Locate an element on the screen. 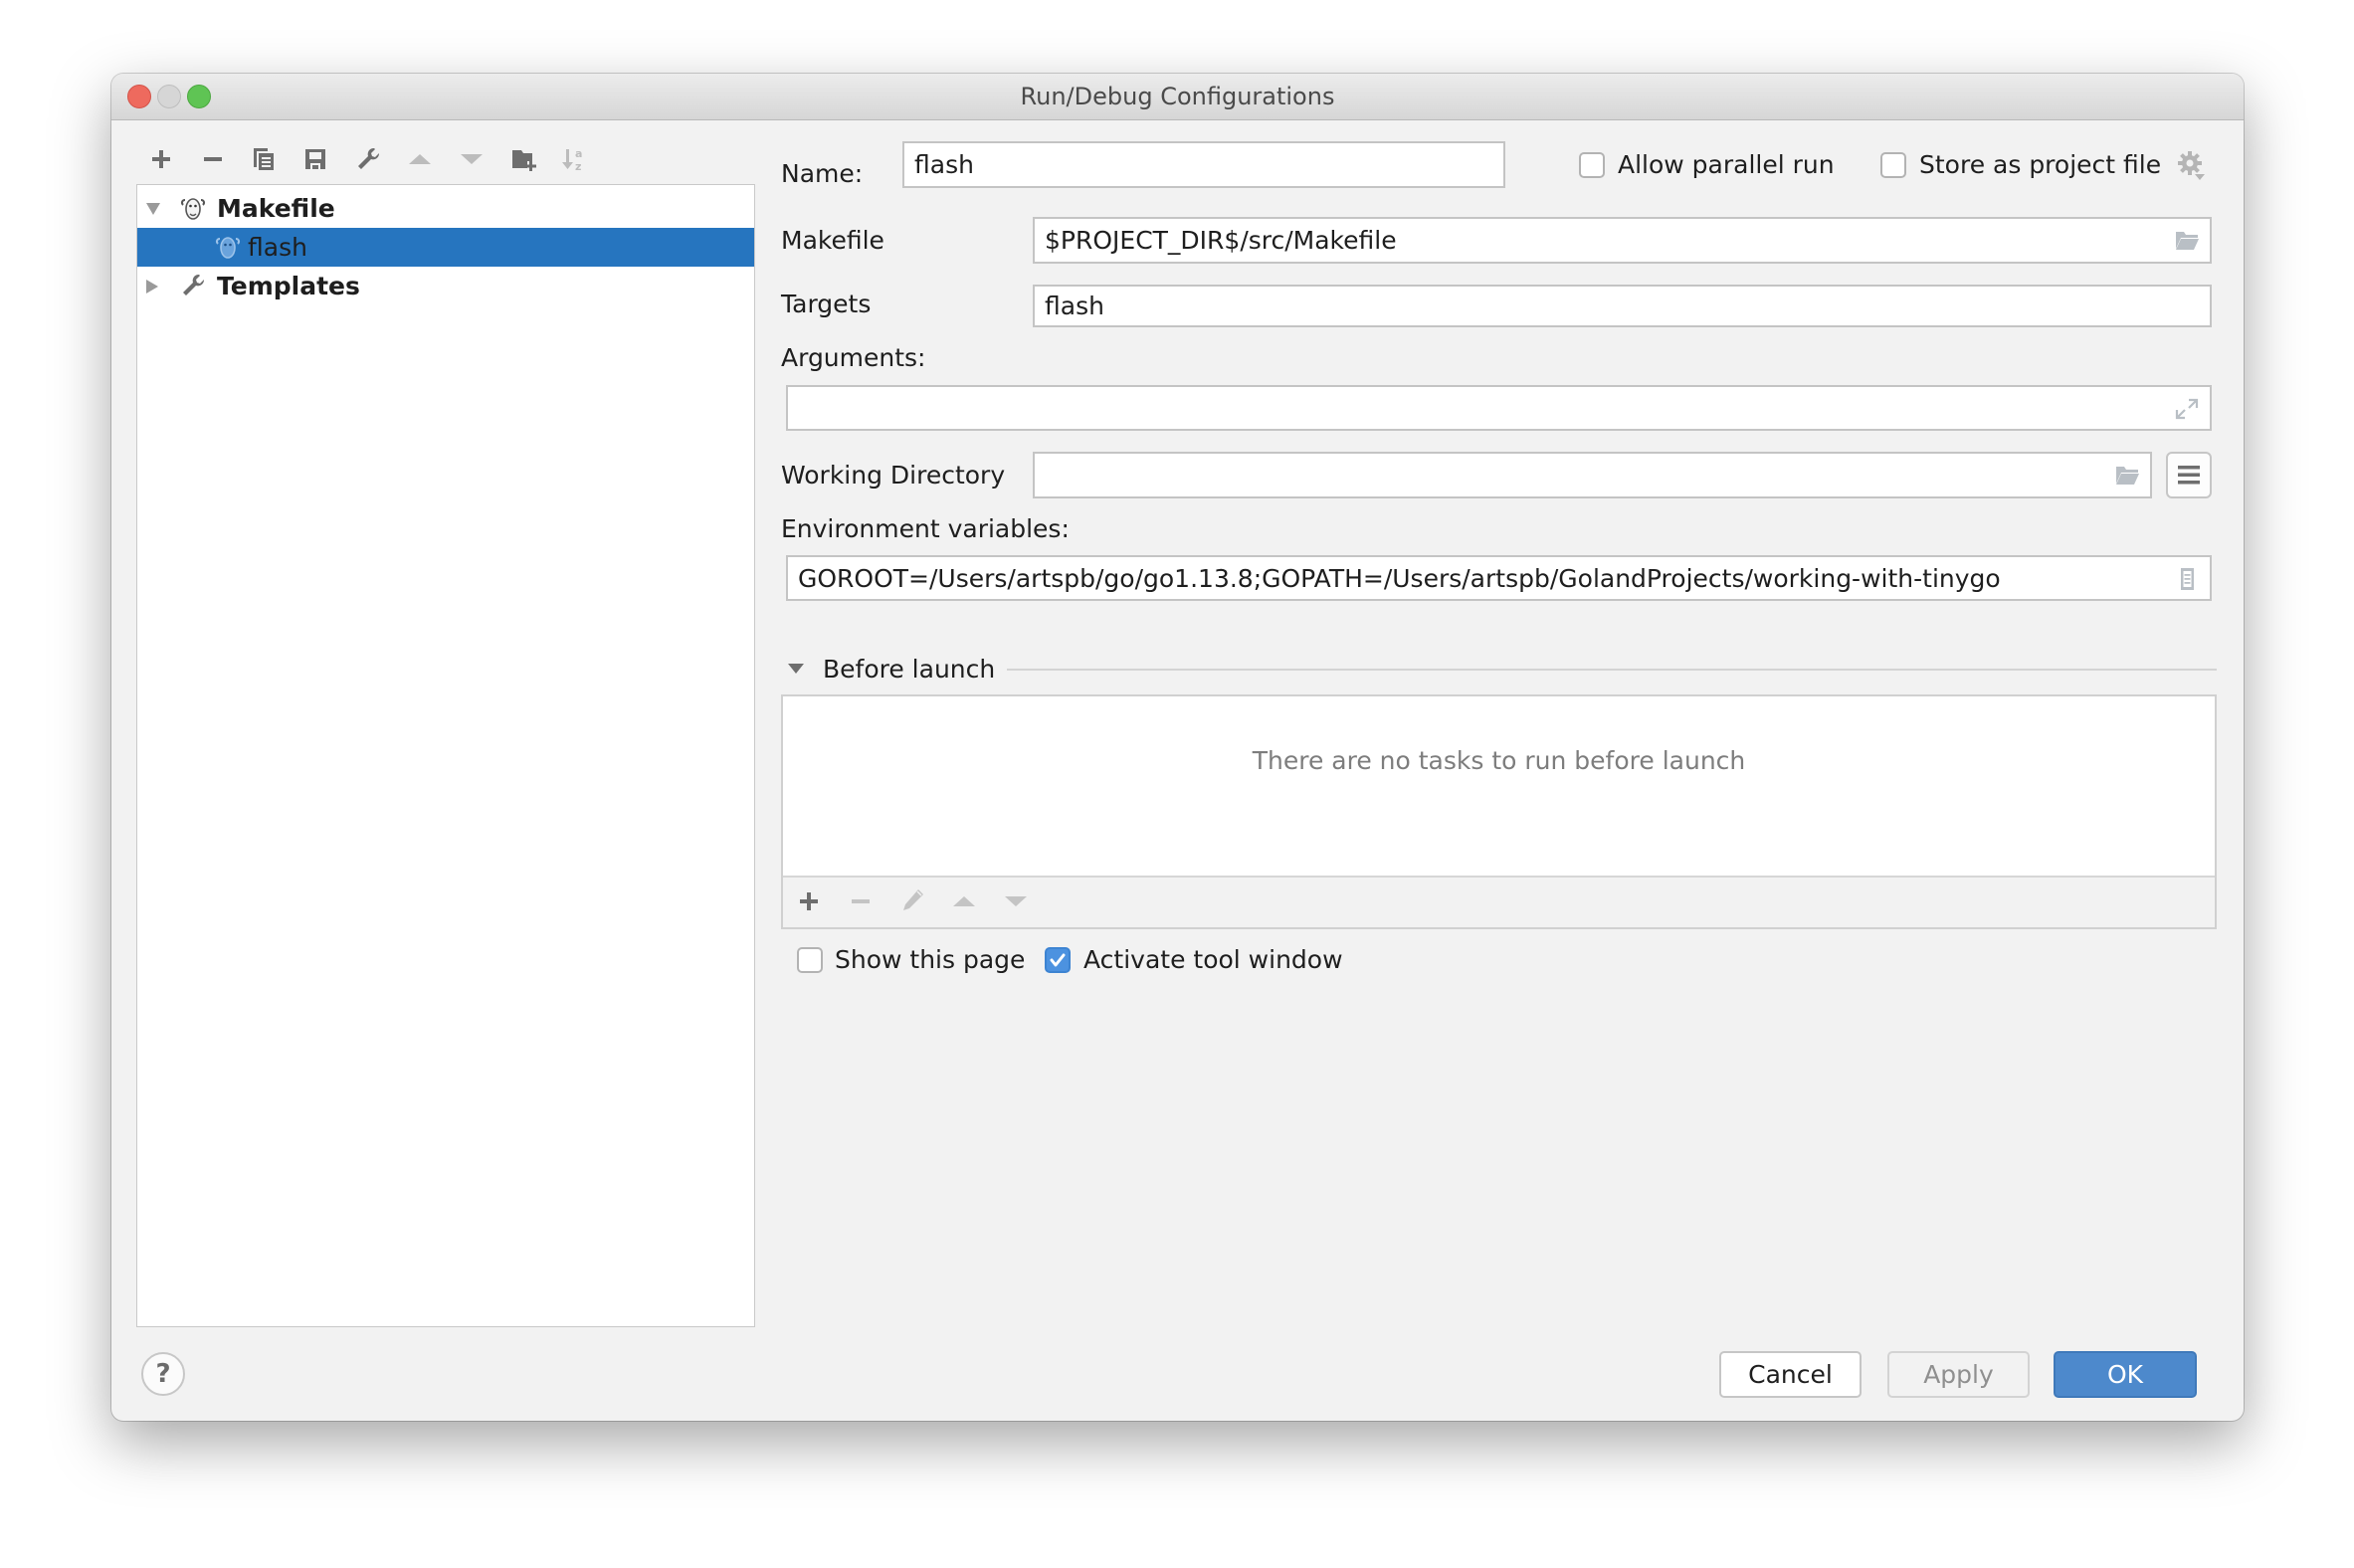 The image size is (2354, 1568). move-down-icon is located at coordinates (472, 159).